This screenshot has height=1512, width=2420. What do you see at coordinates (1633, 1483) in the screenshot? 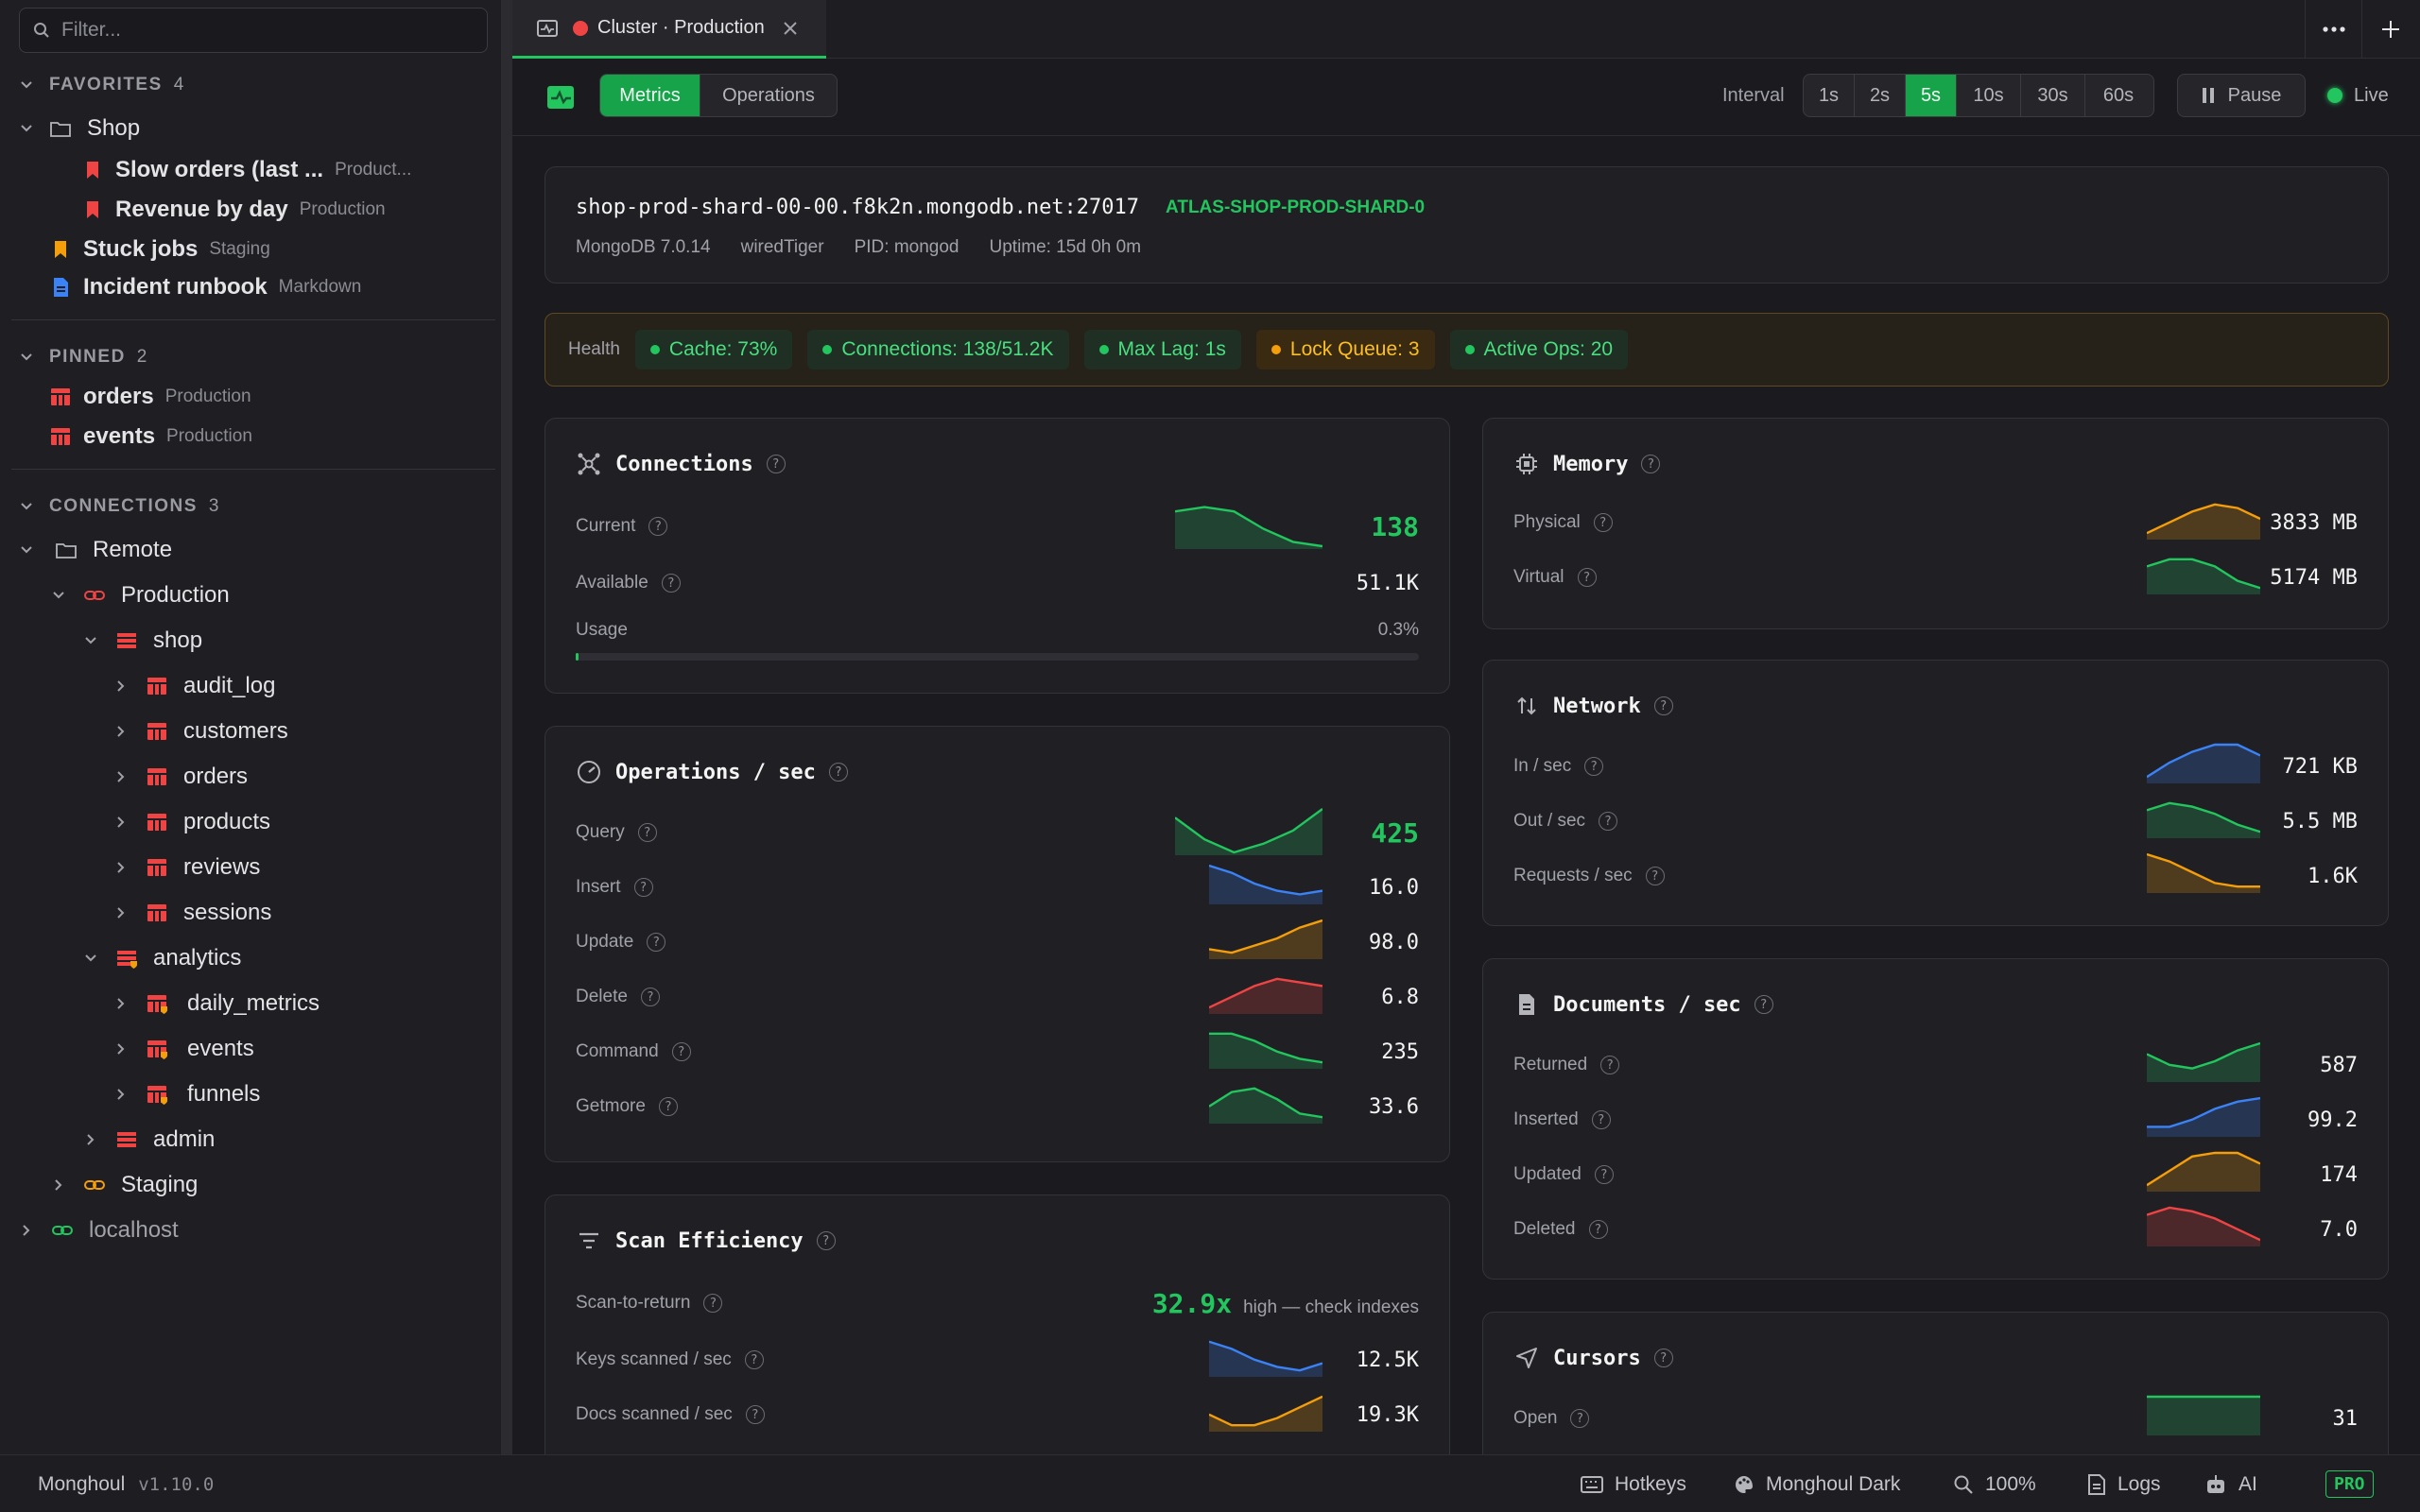
I see `hotkeys-button: Hotkeys` at bounding box center [1633, 1483].